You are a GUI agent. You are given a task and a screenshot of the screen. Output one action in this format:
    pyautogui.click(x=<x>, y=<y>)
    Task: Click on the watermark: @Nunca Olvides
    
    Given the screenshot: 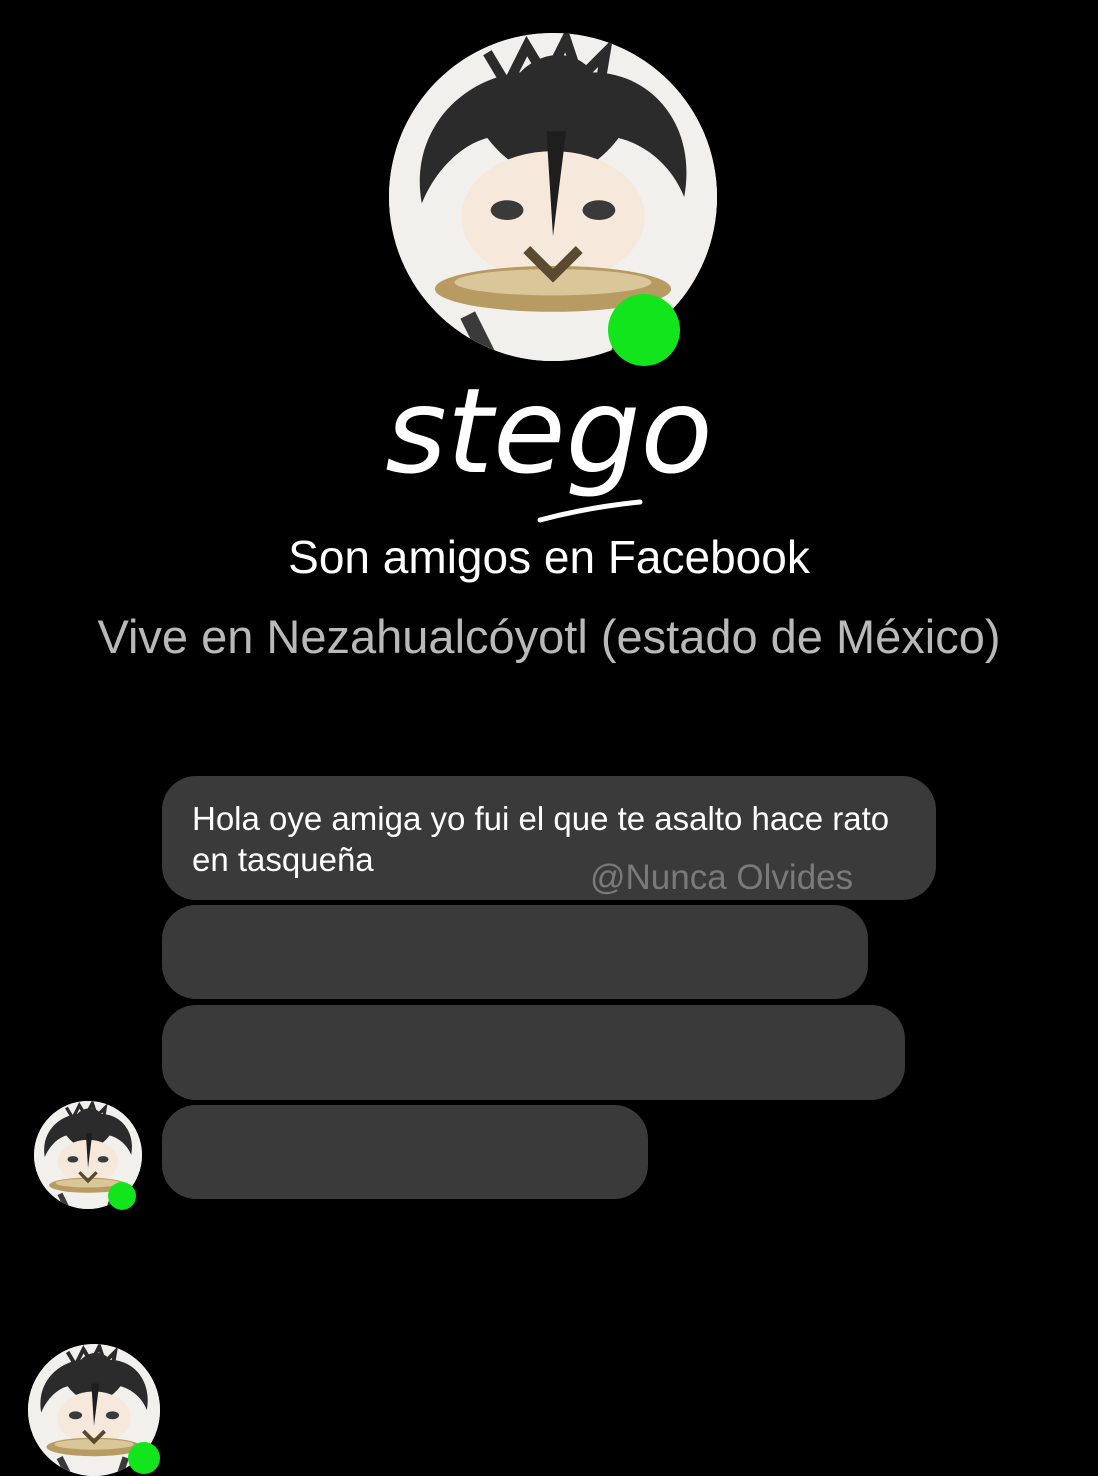 What is the action you would take?
    pyautogui.click(x=722, y=877)
    